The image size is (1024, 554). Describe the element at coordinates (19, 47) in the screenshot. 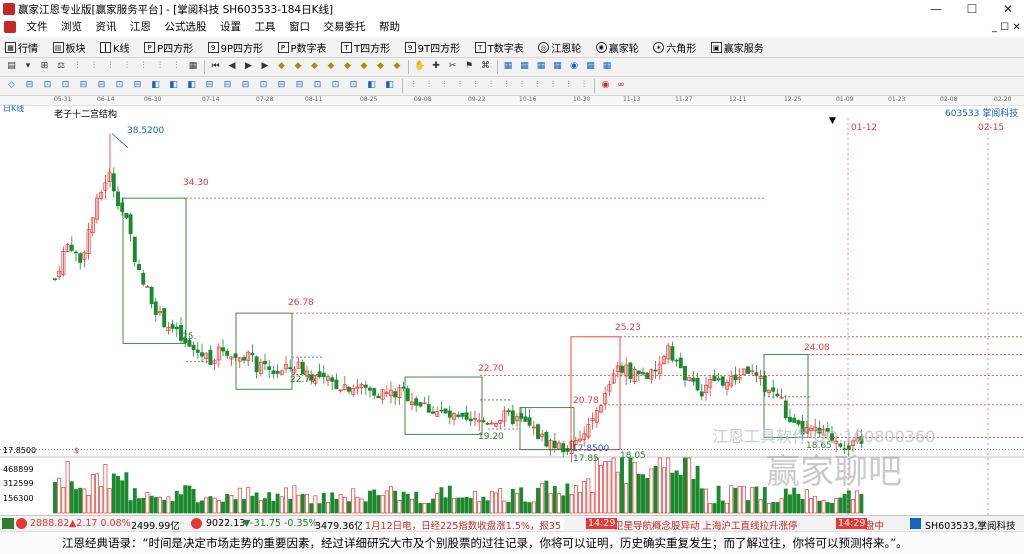

I see `toolbar-quotes: ▦ 行情` at that location.